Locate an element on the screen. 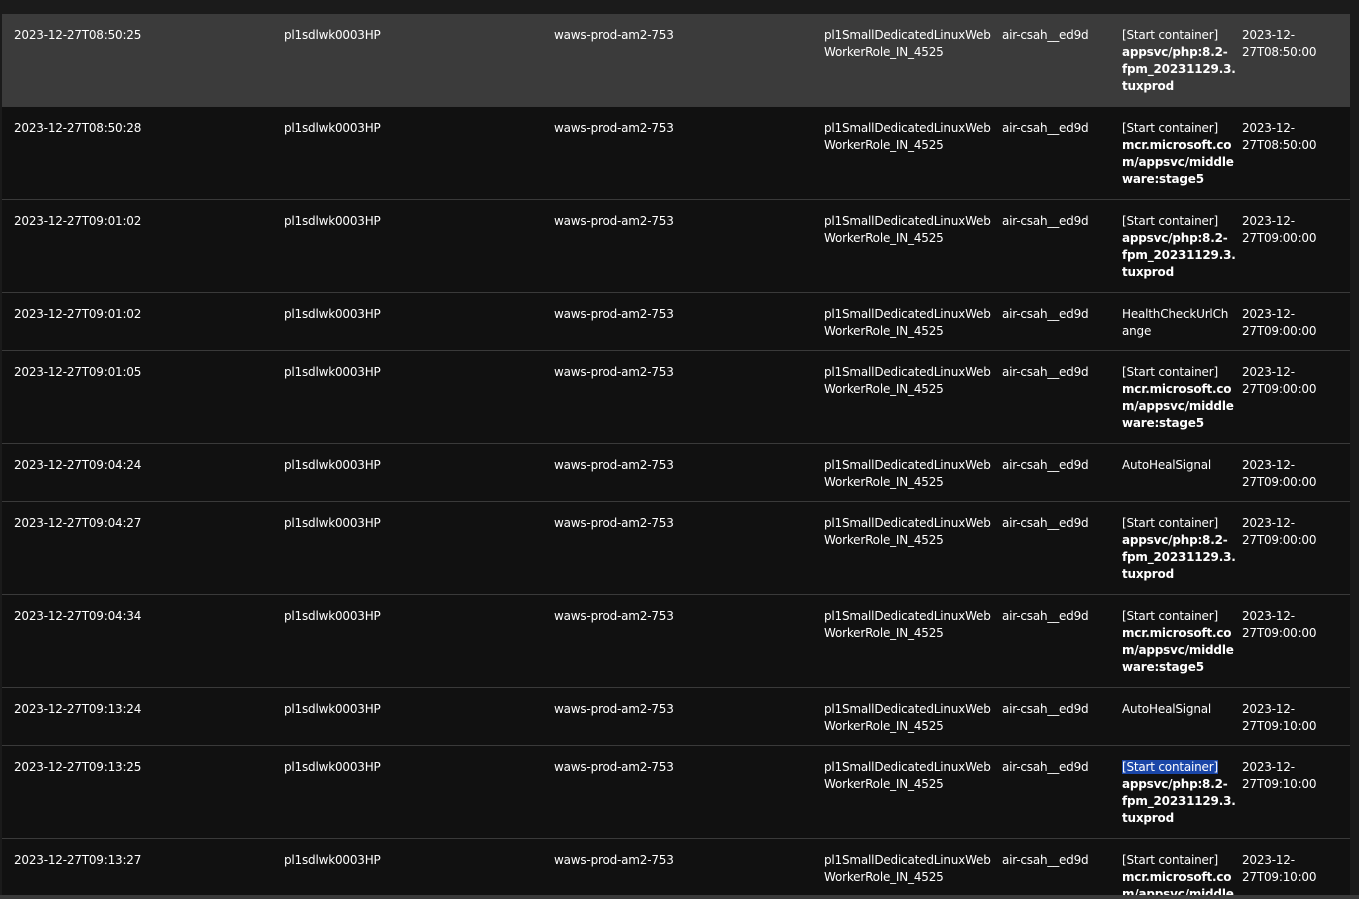 The image size is (1359, 899). top-bar is located at coordinates (679, 7).